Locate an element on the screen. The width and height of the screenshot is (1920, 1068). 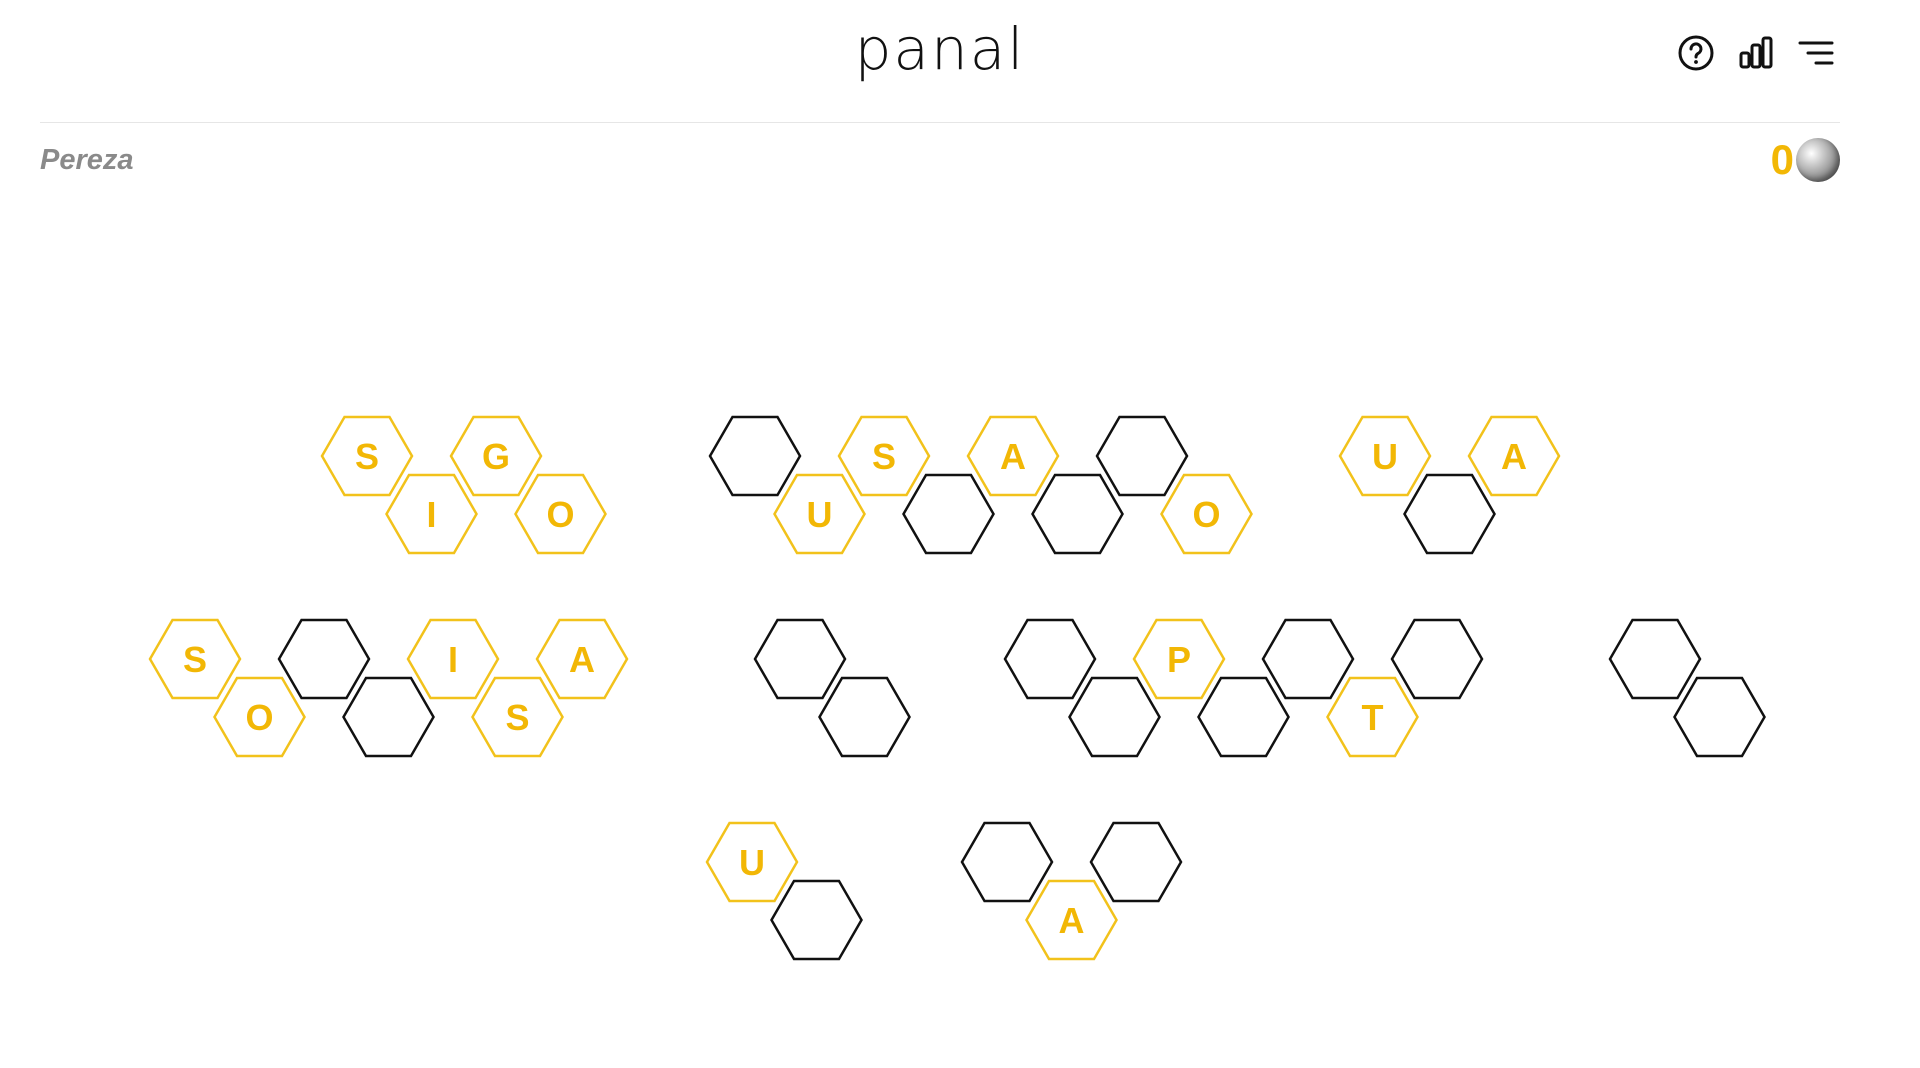
hex-letter: P is located at coordinates (1179, 659).